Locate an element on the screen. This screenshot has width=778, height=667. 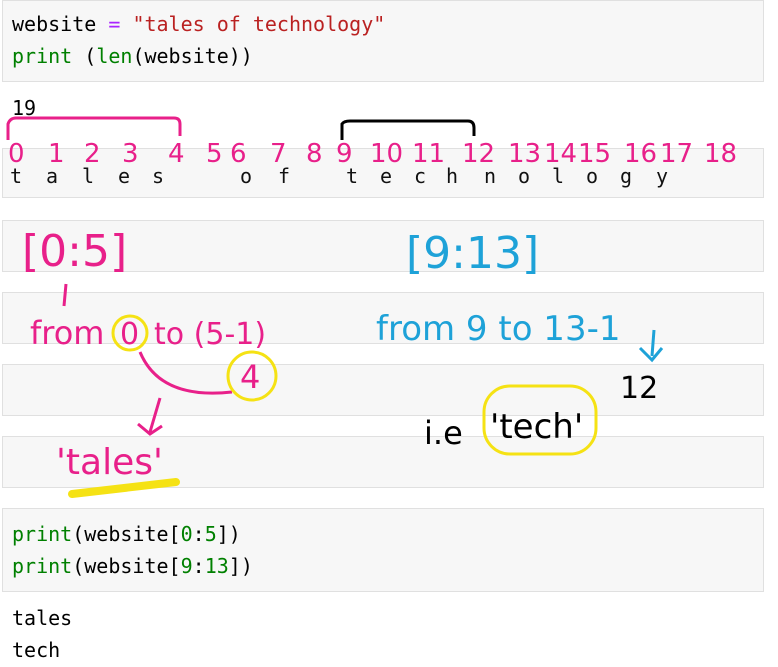
left-to-text: to (5-1) is located at coordinates (210, 334).